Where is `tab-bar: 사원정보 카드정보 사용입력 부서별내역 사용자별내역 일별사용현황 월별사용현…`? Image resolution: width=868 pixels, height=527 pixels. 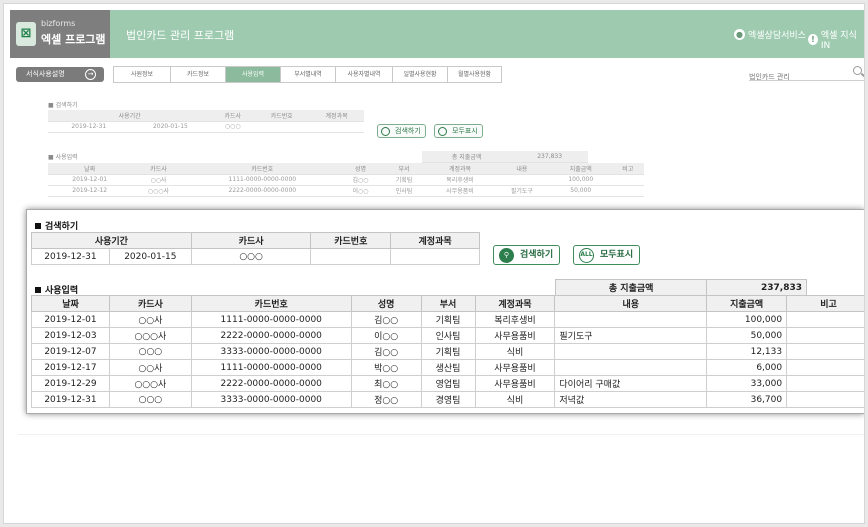 tab-bar: 사원정보 카드정보 사용입력 부서별내역 사용자별내역 일별사용현황 월별사용현… is located at coordinates (307, 74).